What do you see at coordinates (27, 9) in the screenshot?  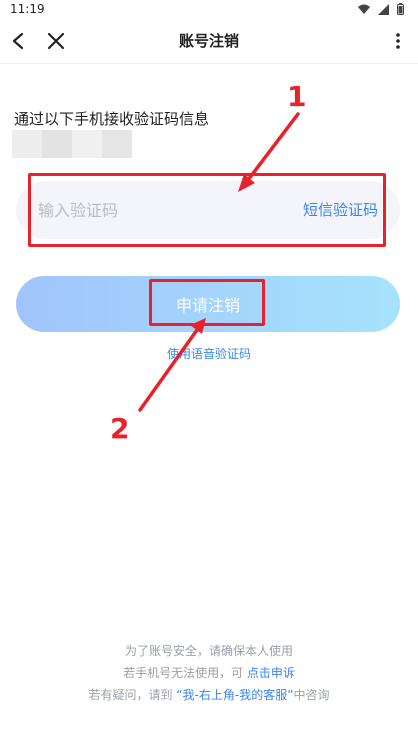 I see `status-time: 11:19` at bounding box center [27, 9].